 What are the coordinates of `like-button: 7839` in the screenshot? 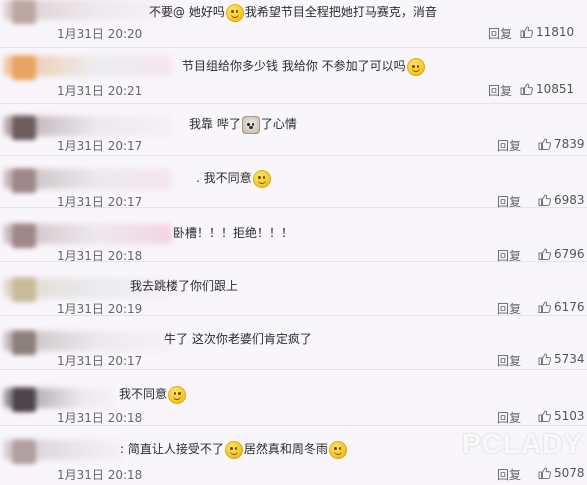 It's located at (561, 144).